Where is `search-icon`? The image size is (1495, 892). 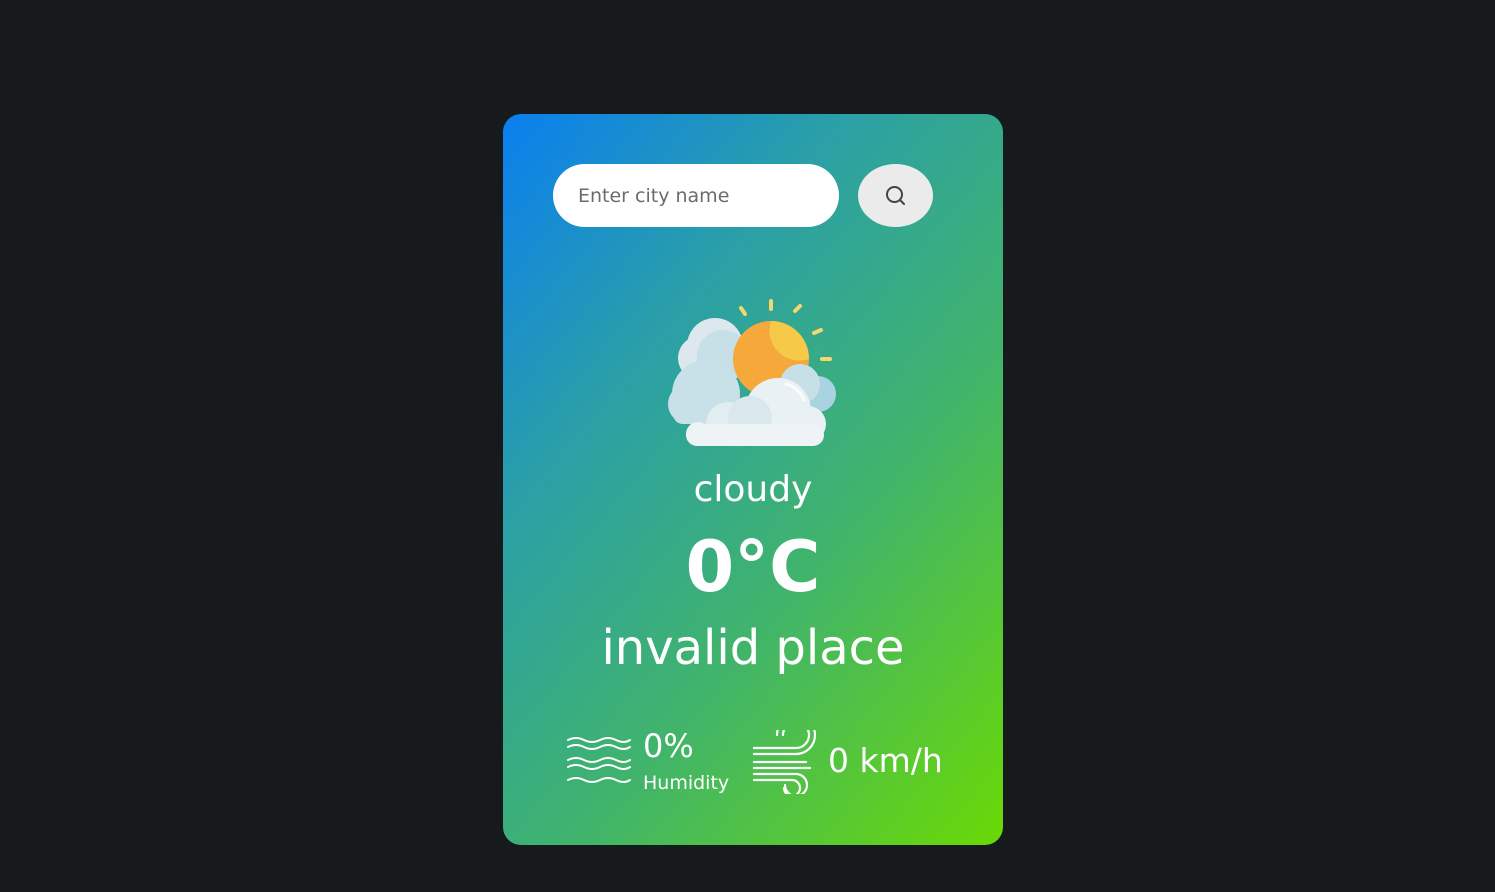 search-icon is located at coordinates (895, 195).